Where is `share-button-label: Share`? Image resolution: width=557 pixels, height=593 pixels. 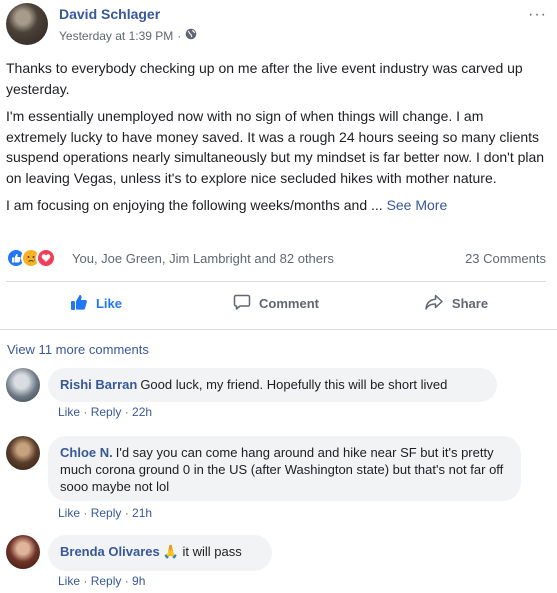 share-button-label: Share is located at coordinates (470, 303).